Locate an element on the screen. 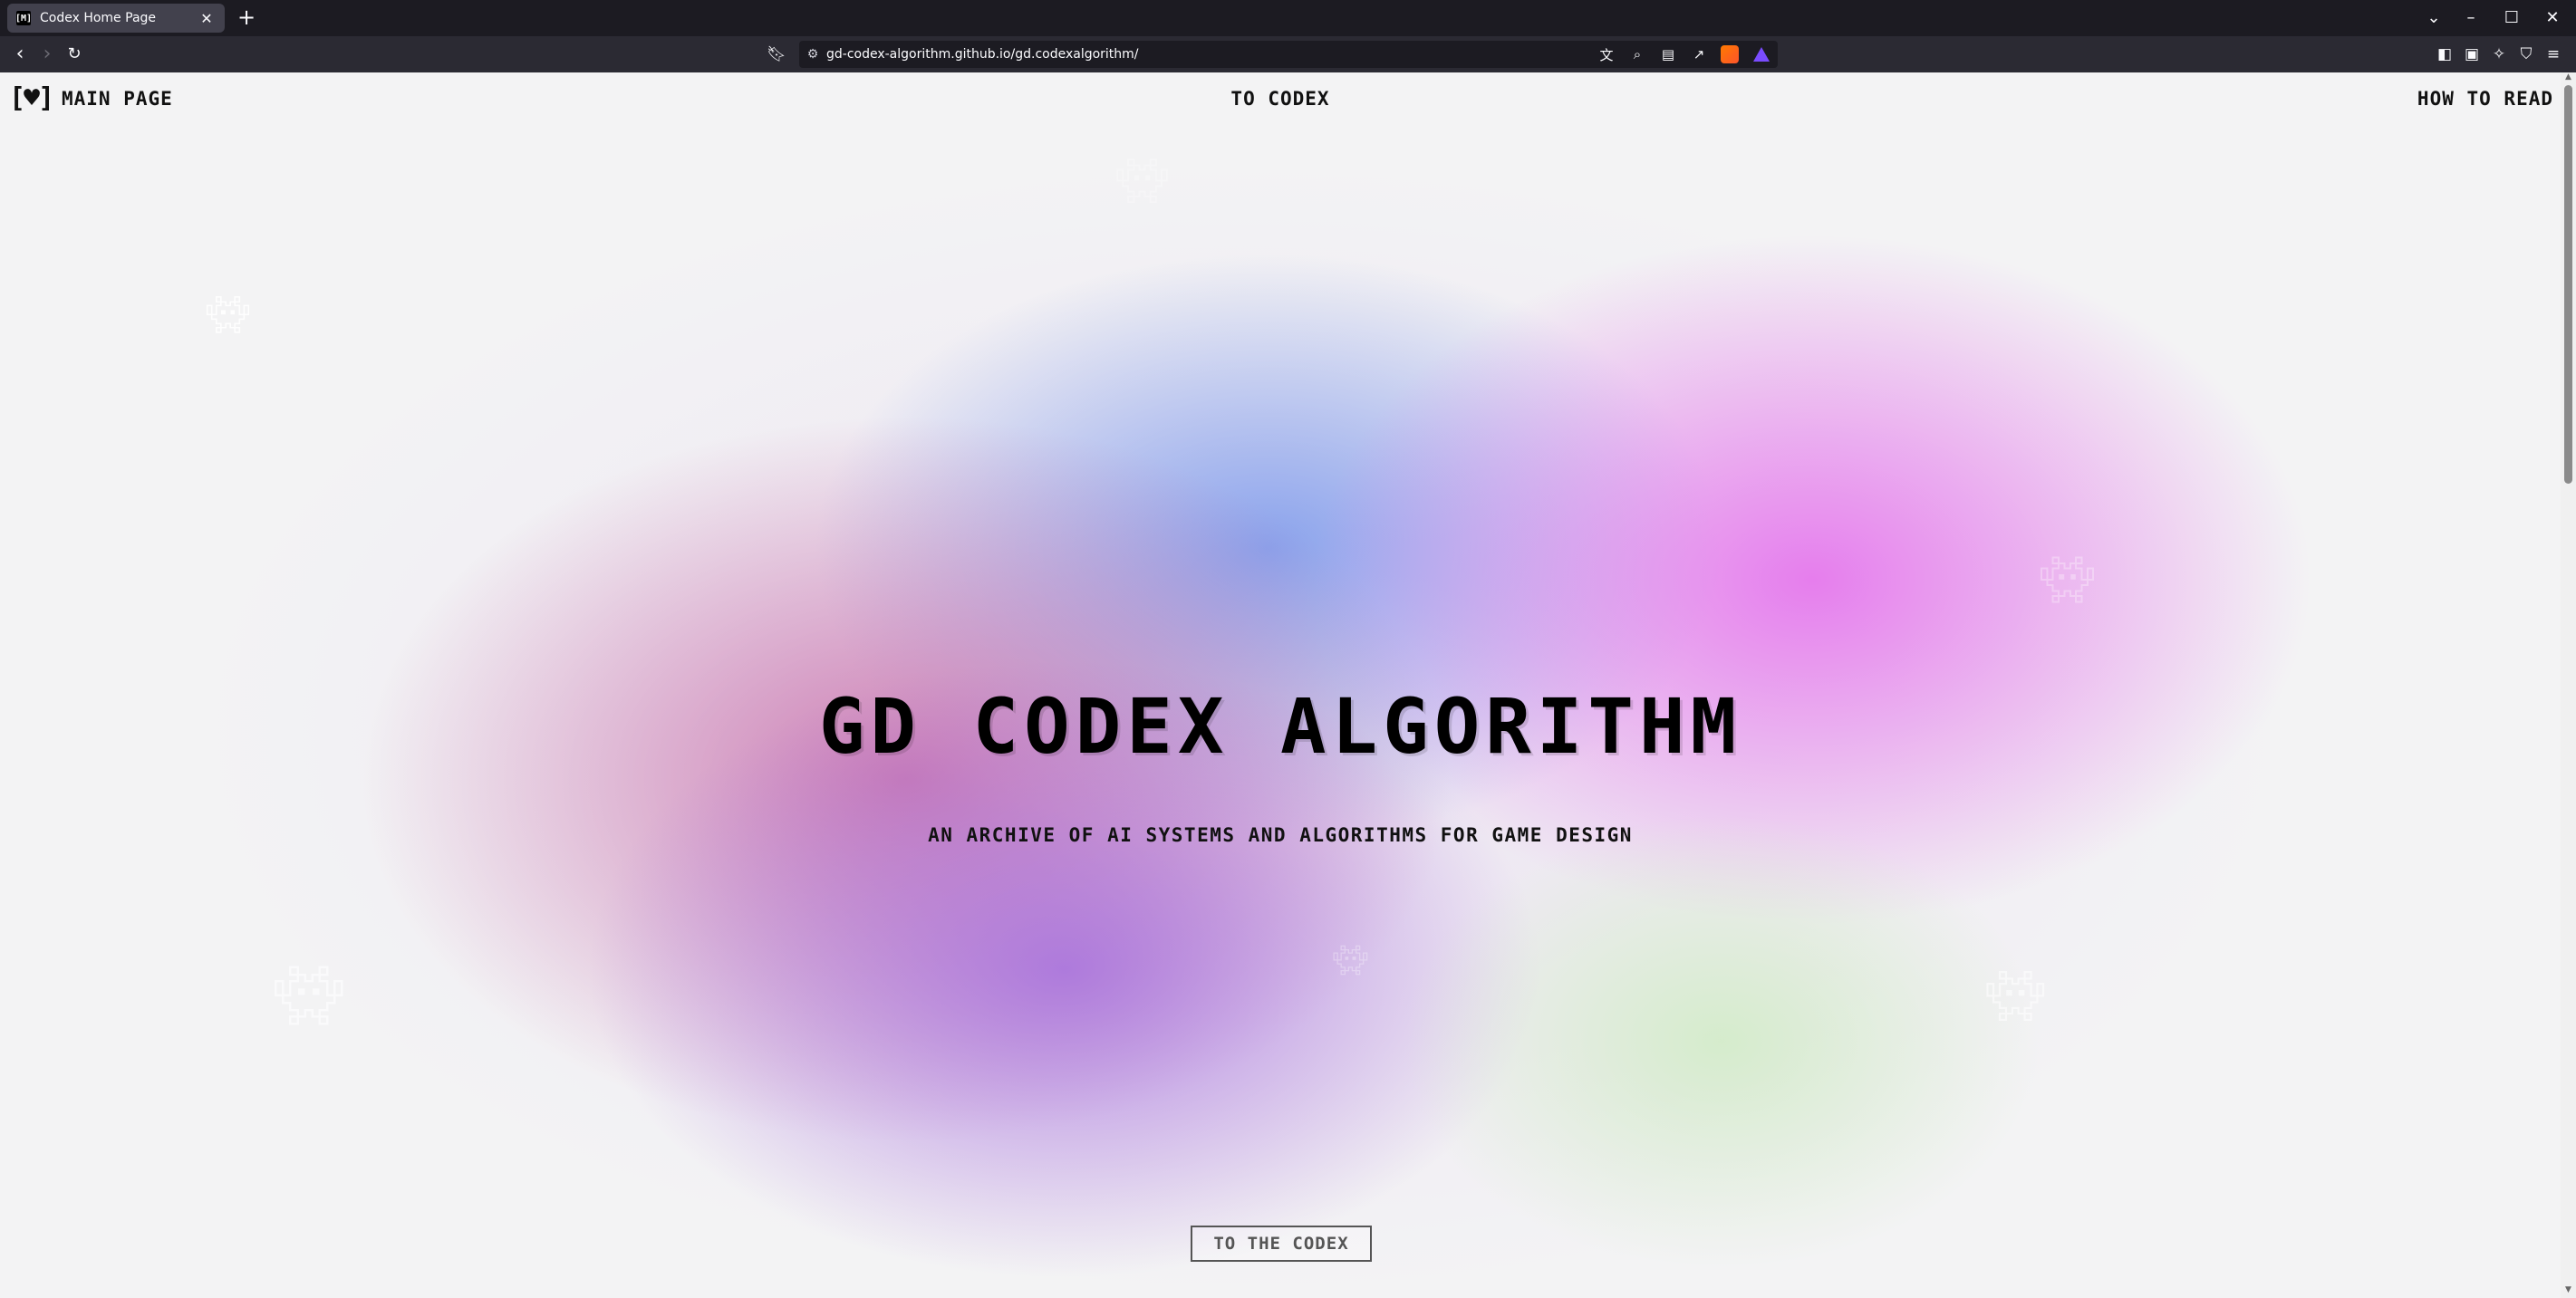 This screenshot has height=1298, width=2576. forward-arrow-icon: › is located at coordinates (47, 54).